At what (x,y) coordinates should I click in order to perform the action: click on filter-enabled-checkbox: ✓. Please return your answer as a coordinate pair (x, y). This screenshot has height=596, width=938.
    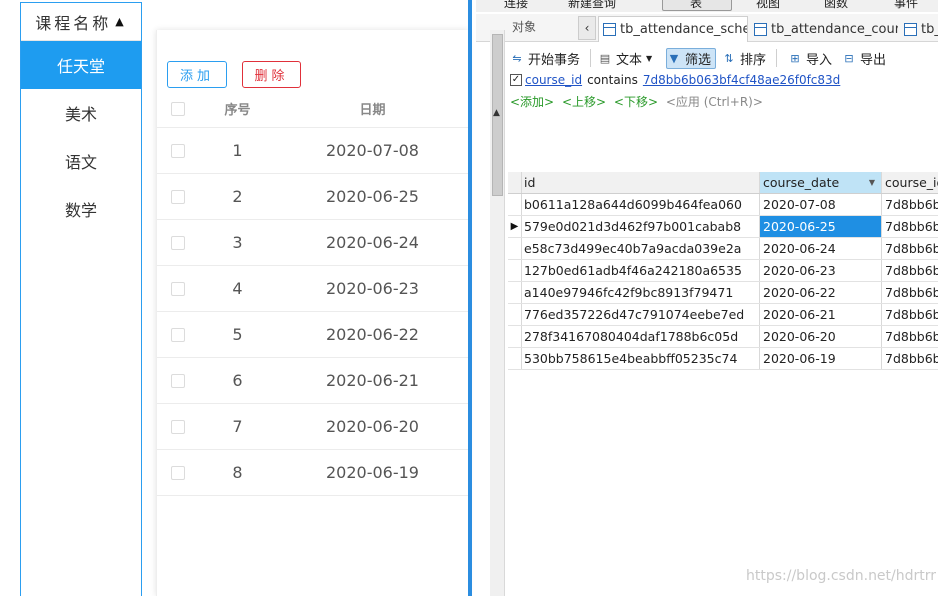
    Looking at the image, I should click on (516, 80).